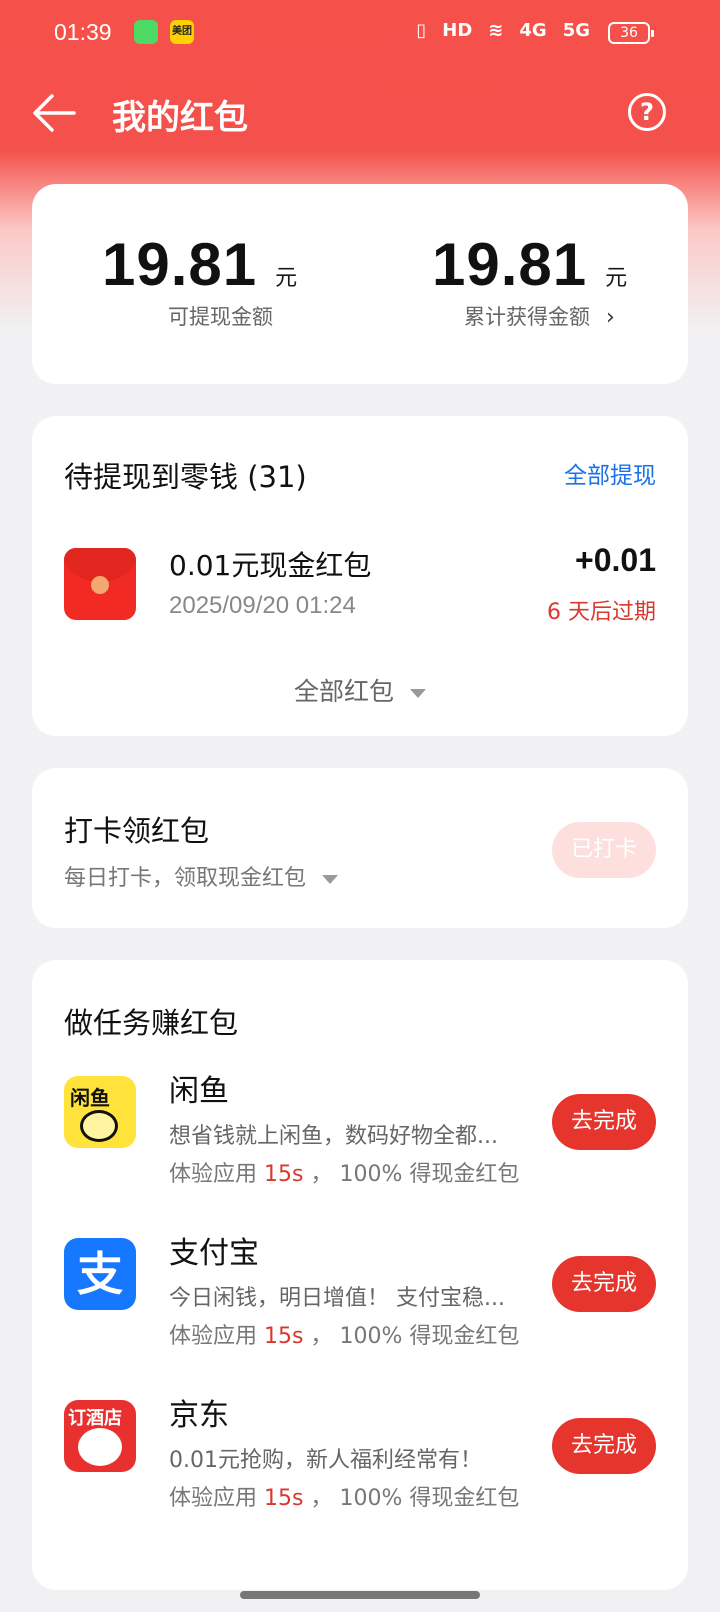 The width and height of the screenshot is (720, 1612). Describe the element at coordinates (100, 1274) in the screenshot. I see `alipay-app-icon: 支` at that location.